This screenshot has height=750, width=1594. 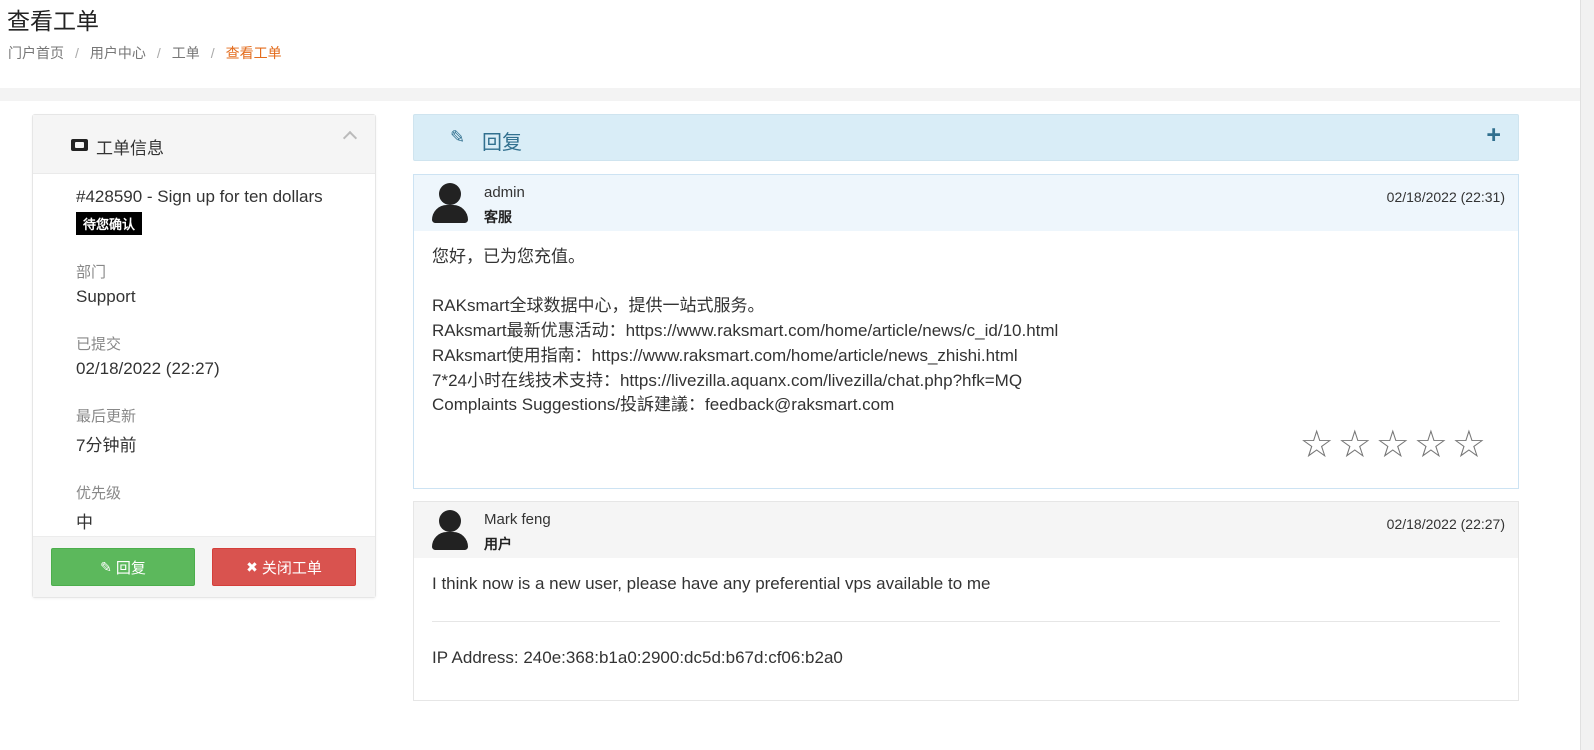 What do you see at coordinates (966, 137) in the screenshot?
I see `reply-panel-toggle: ✎ 回复 +` at bounding box center [966, 137].